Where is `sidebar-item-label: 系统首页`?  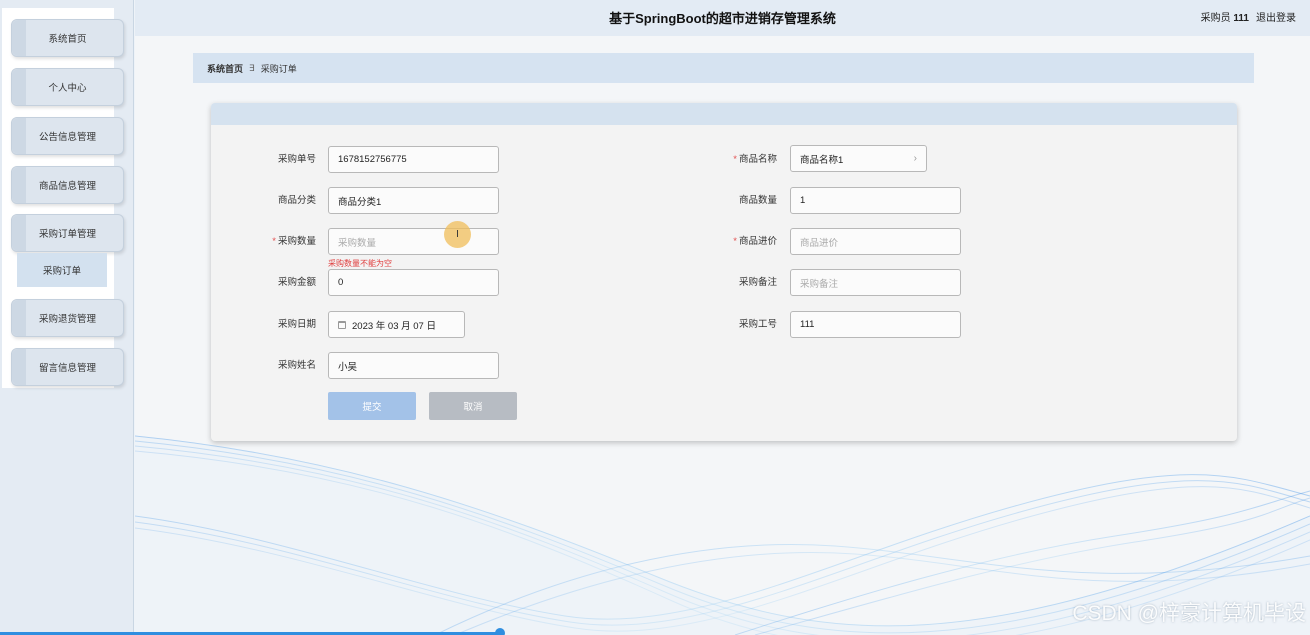
sidebar-item-label: 系统首页 is located at coordinates (67, 39).